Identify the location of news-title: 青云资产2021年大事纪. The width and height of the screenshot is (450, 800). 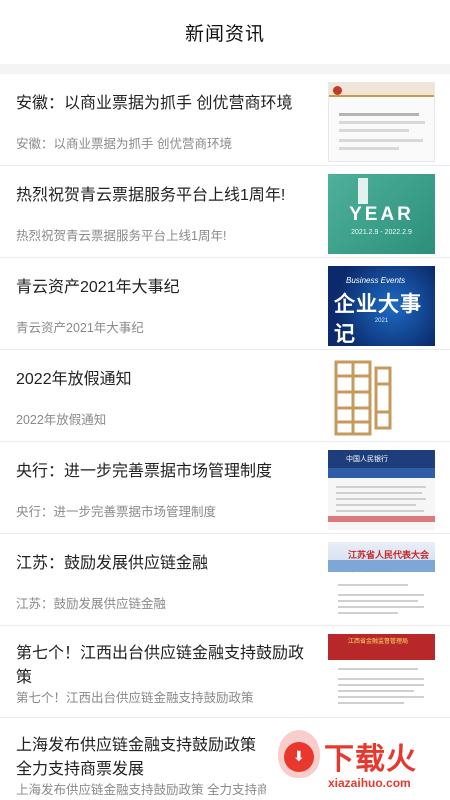
(98, 287).